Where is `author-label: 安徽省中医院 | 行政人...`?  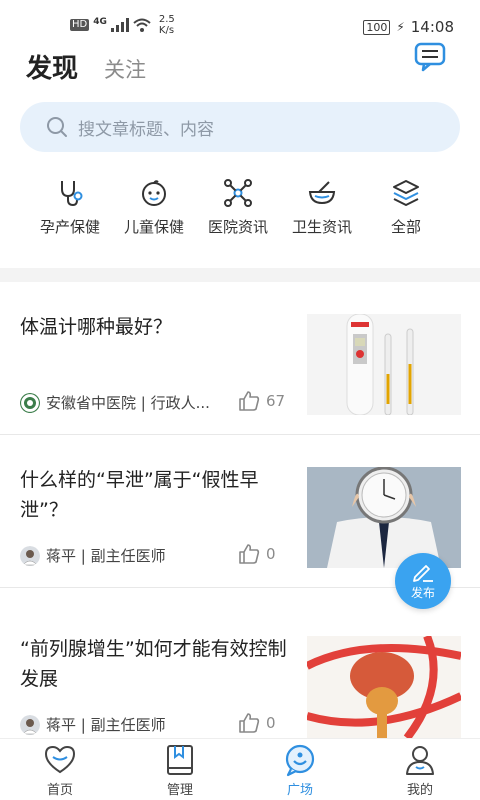
author-label: 安徽省中医院 | 行政人... is located at coordinates (128, 403).